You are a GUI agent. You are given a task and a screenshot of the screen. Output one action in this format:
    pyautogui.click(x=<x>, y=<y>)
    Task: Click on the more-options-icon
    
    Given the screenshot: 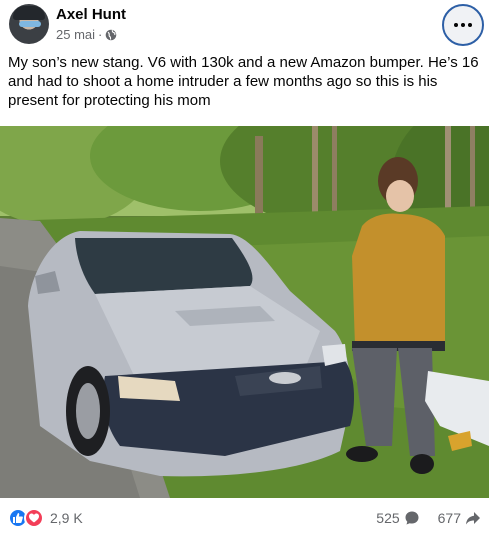 What is the action you would take?
    pyautogui.click(x=456, y=25)
    